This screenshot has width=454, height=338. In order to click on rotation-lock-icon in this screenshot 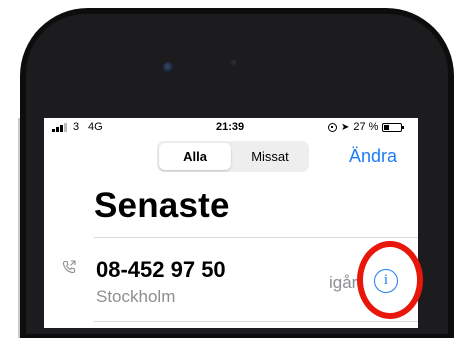, I will do `click(332, 127)`.